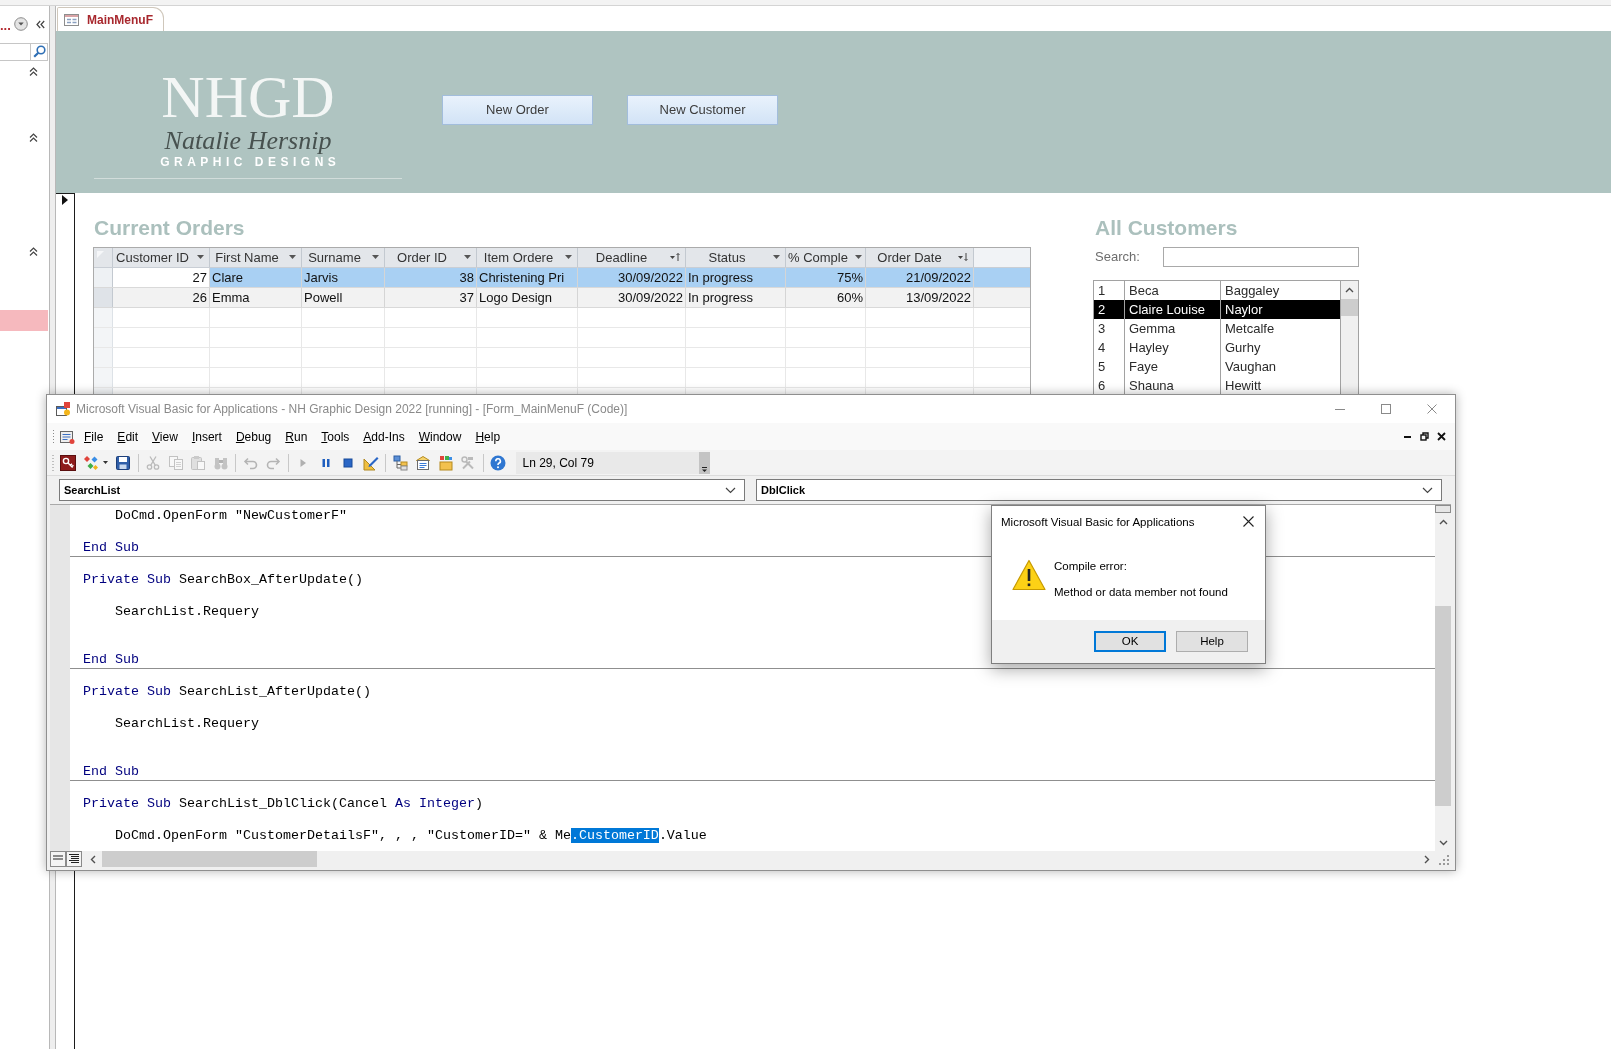 The height and width of the screenshot is (1049, 1611). Describe the element at coordinates (71, 19) in the screenshot. I see `form-icon` at that location.